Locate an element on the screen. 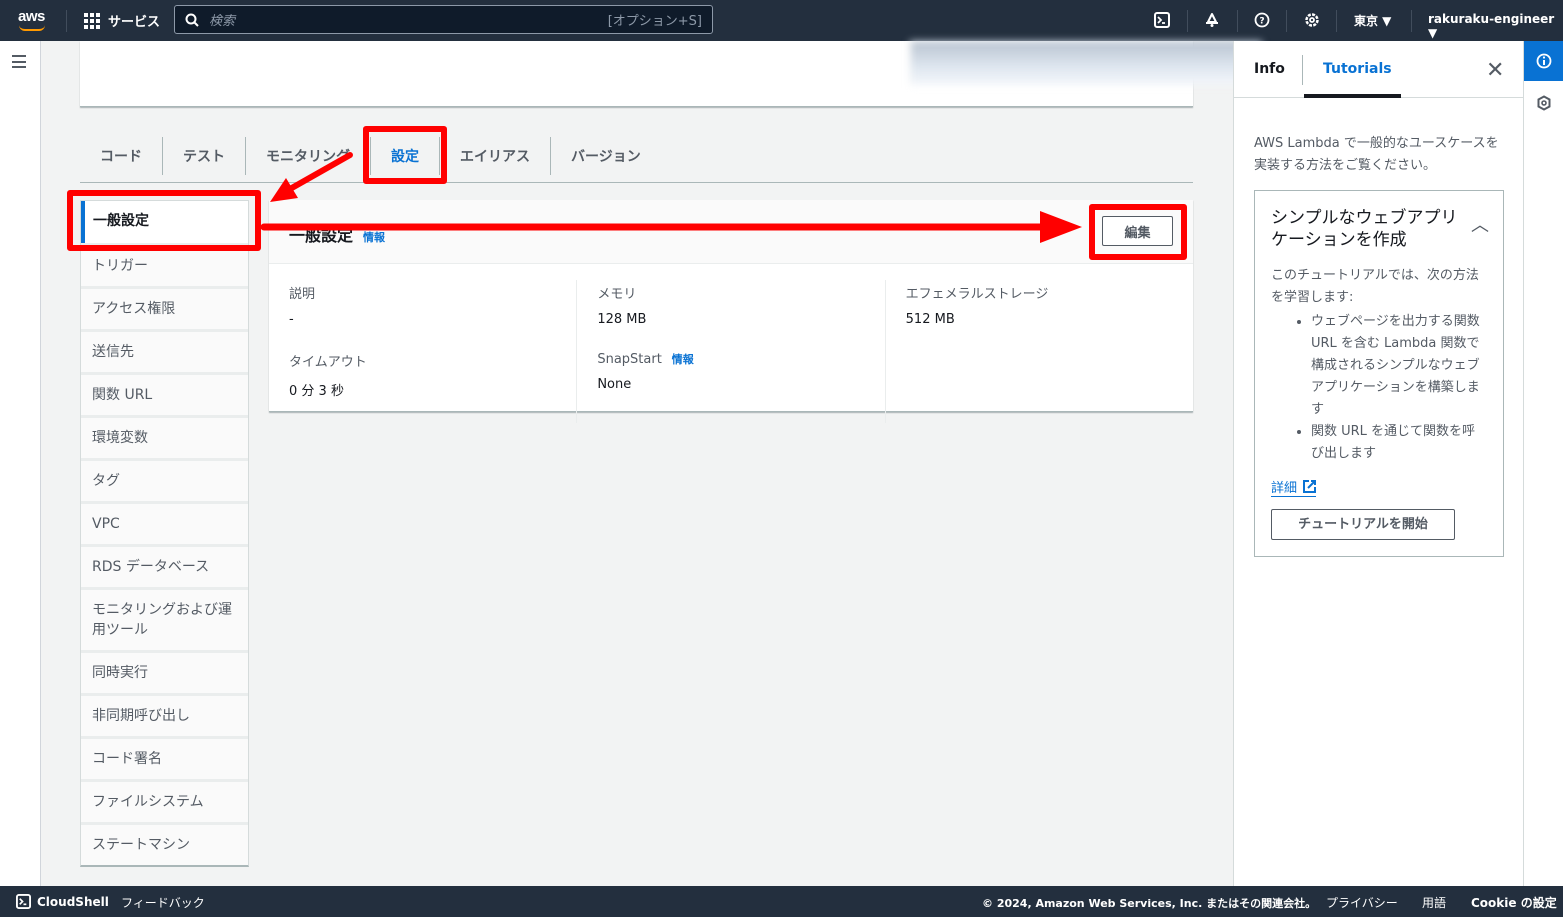  function-overview-card is located at coordinates (671, 74).